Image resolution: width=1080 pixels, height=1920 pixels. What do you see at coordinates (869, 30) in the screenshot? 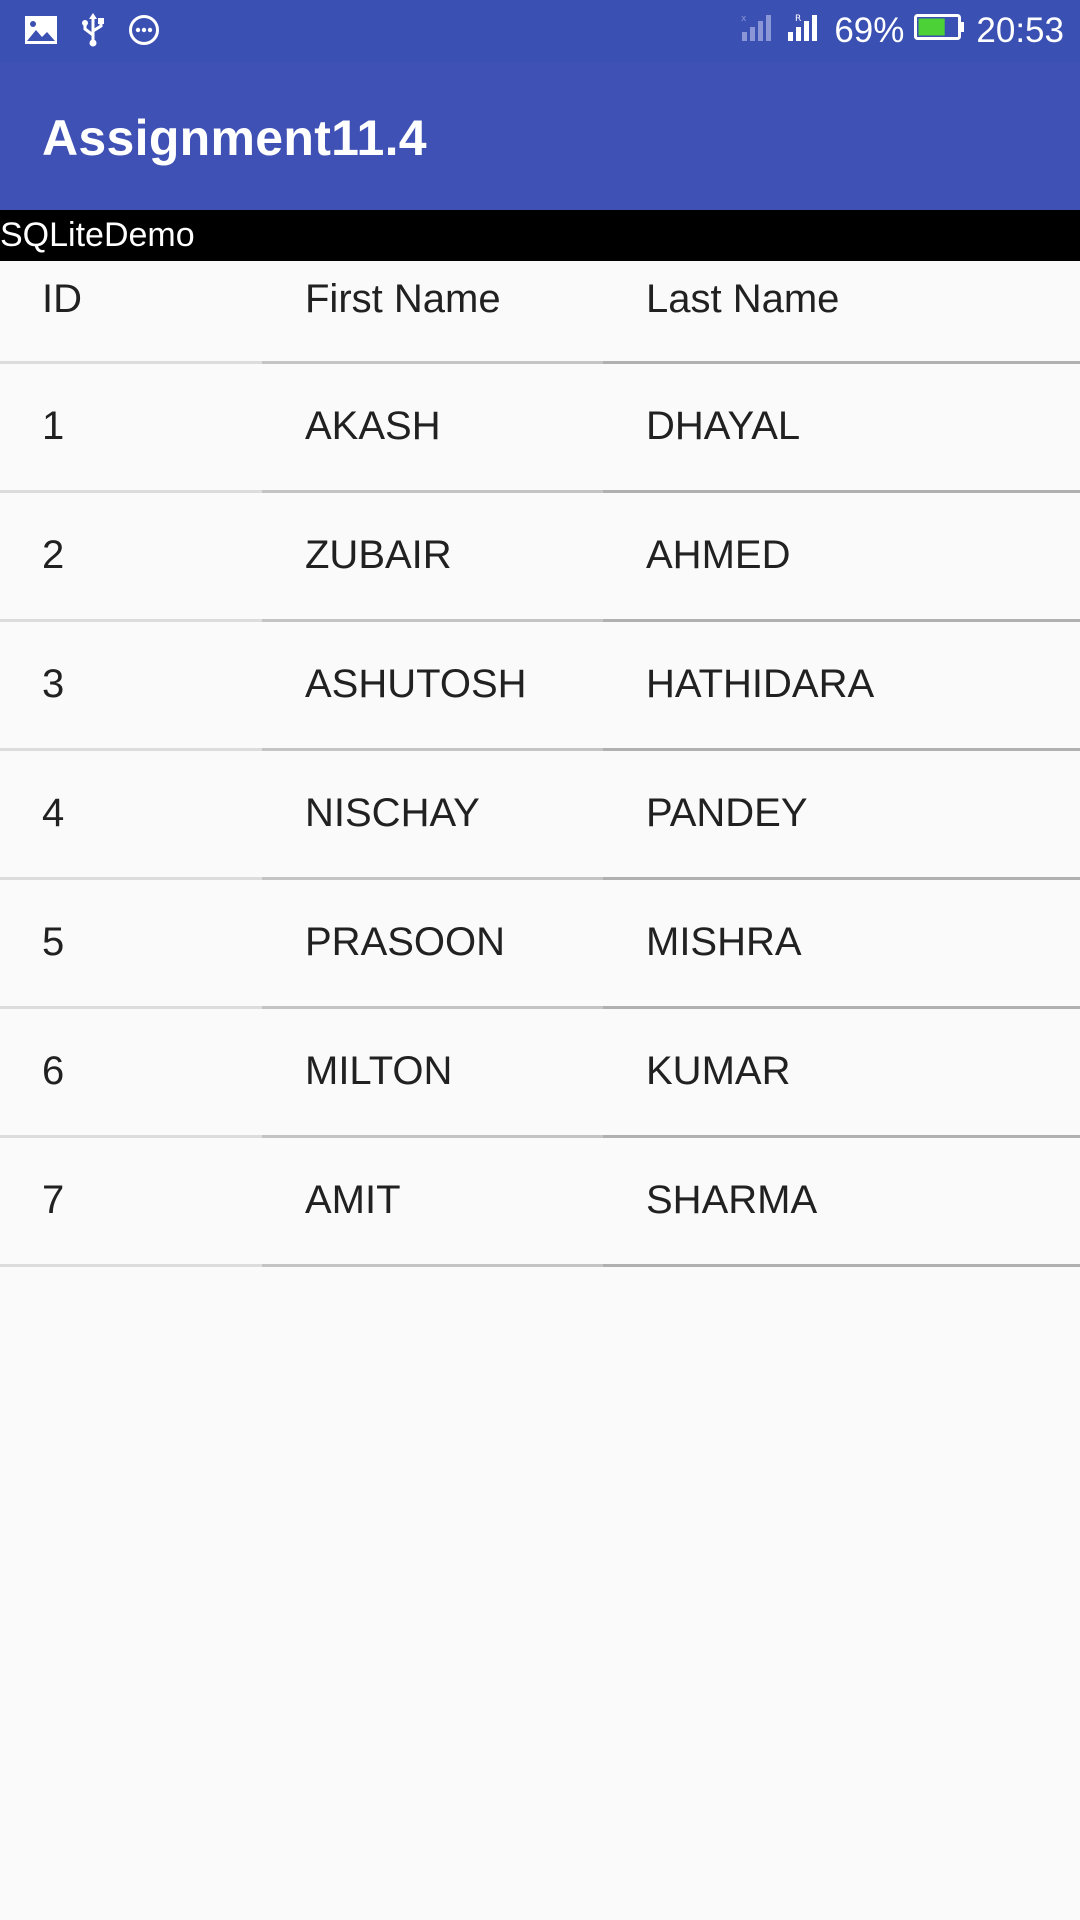
I see `battery-percent: 69%` at bounding box center [869, 30].